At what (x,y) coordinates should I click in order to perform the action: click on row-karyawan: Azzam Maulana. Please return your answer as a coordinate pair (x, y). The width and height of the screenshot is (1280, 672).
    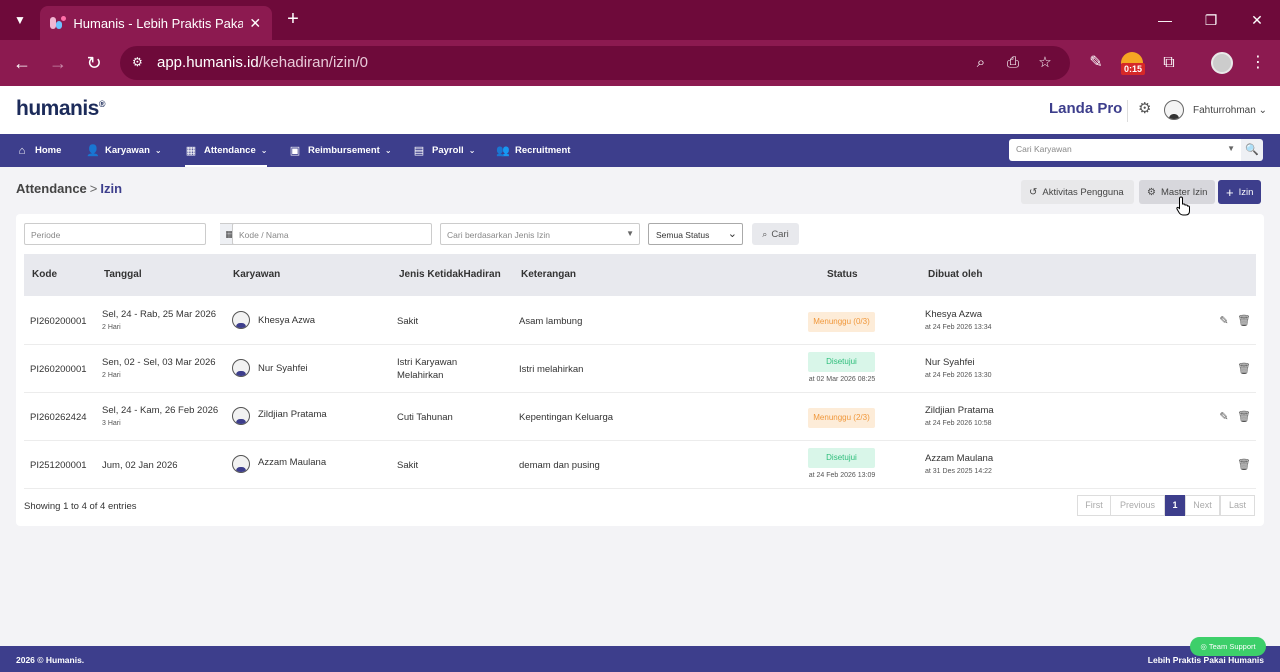
    Looking at the image, I should click on (292, 462).